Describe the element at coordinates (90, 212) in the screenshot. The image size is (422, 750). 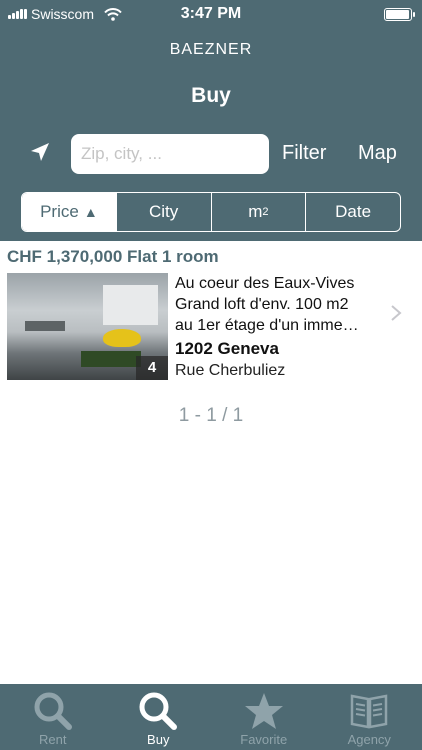
I see `sort-ascending-icon: ▲` at that location.